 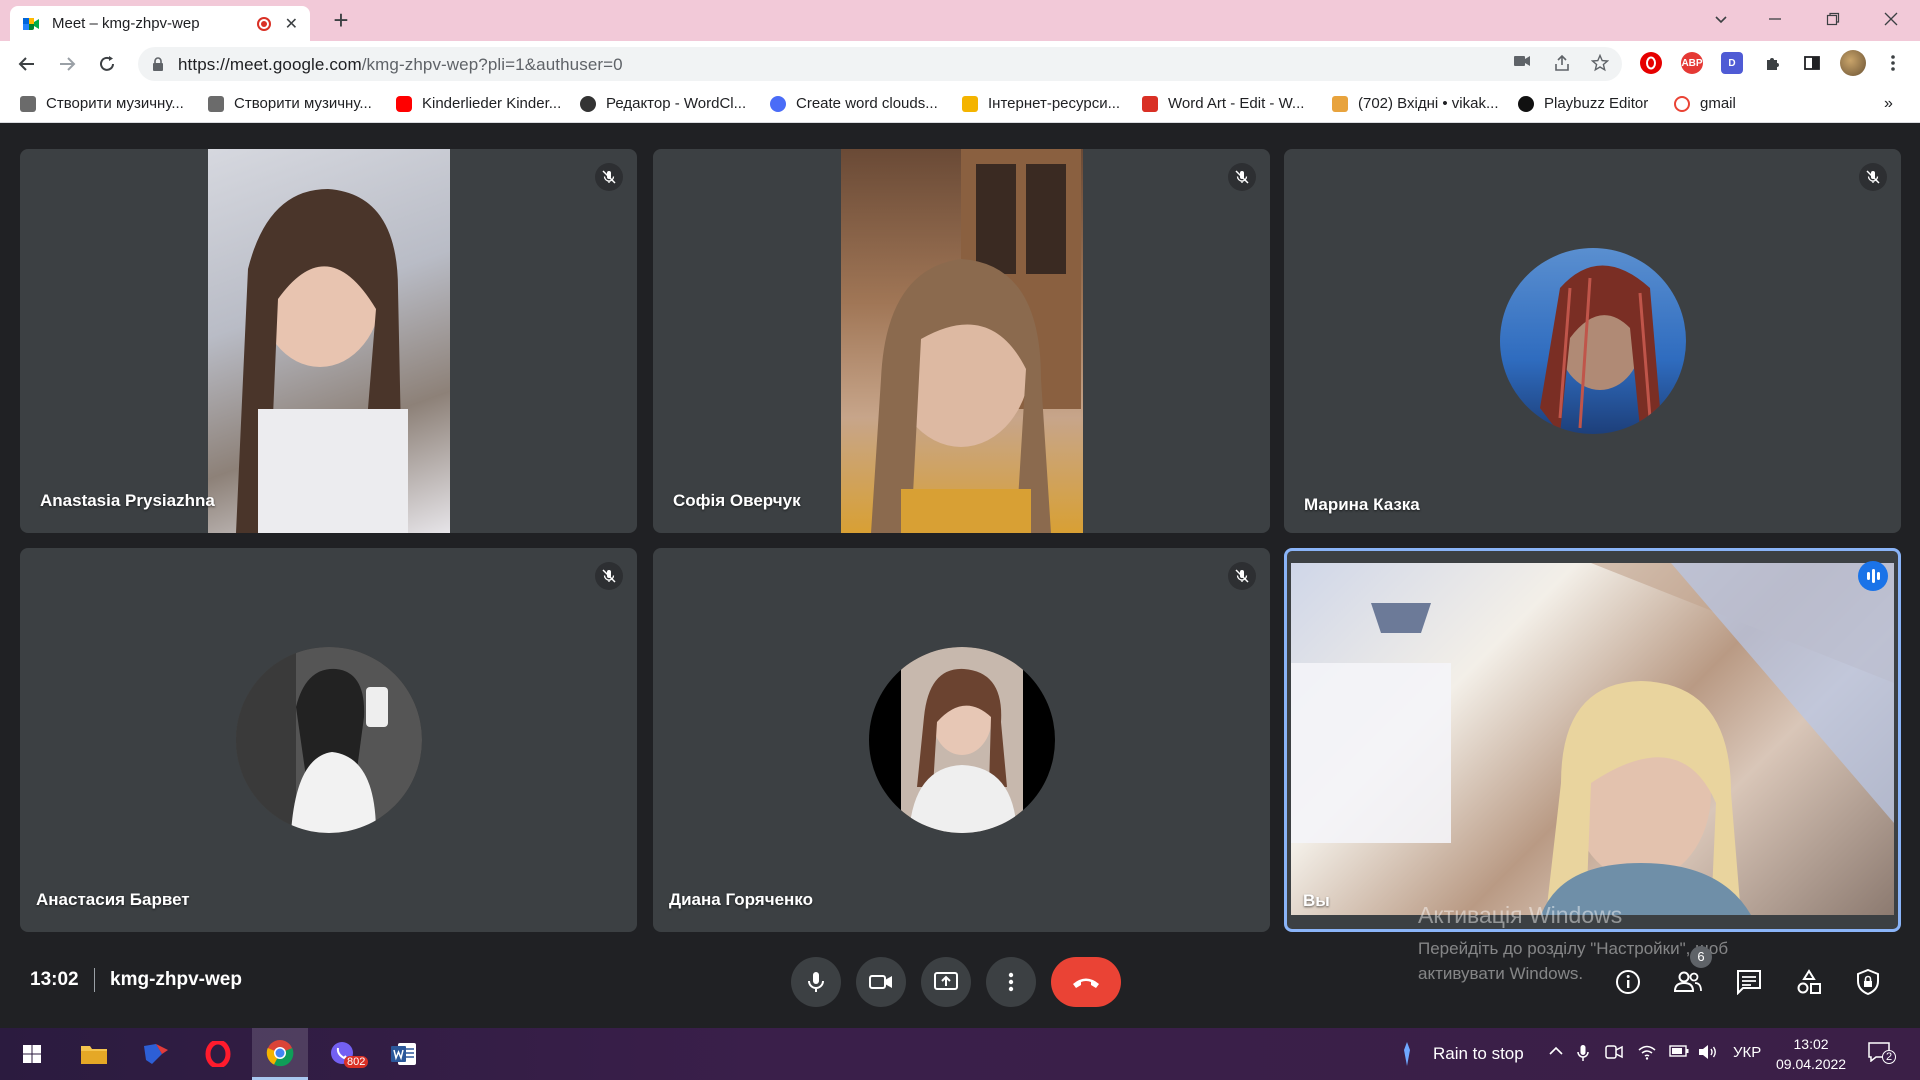 I want to click on profile-avatar, so click(x=1853, y=63).